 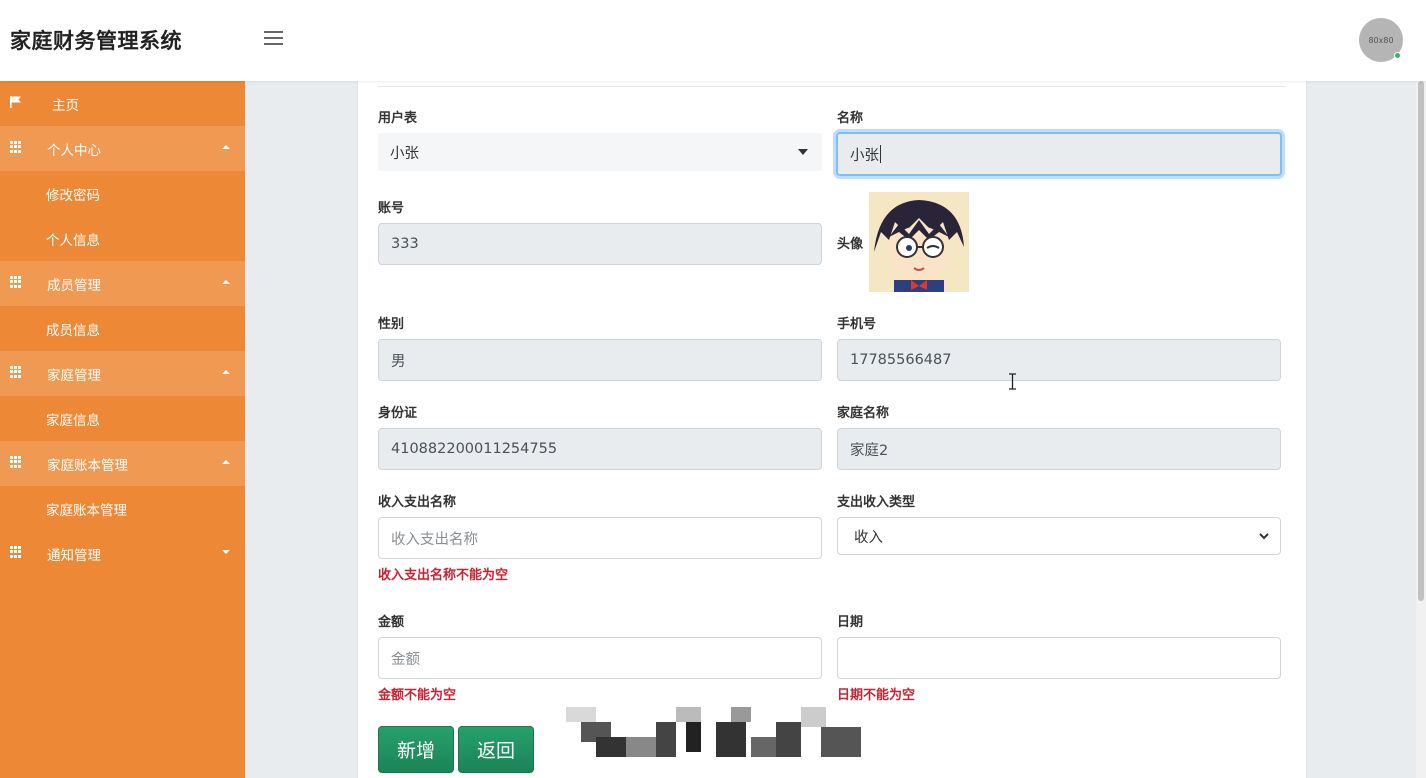 I want to click on type-select: 收入, so click(x=1059, y=536).